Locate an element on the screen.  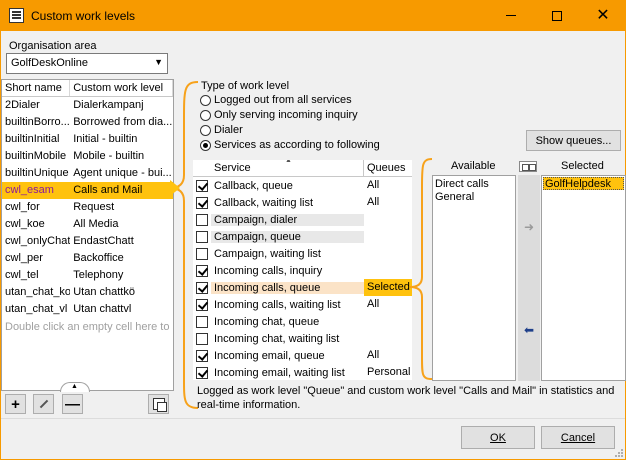
short-name-cell: cwl_koe is located at coordinates (36, 224).